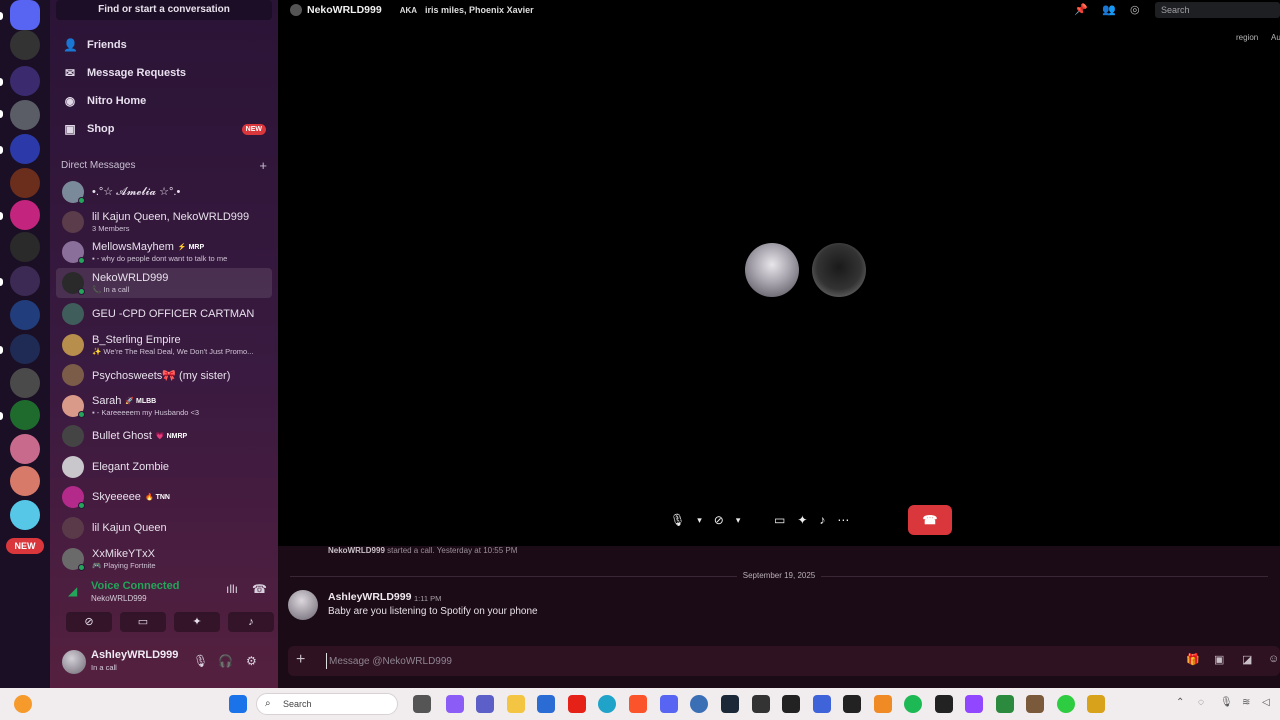 The image size is (1280, 720). What do you see at coordinates (779, 520) in the screenshot?
I see `screen-share-icon: ▭` at bounding box center [779, 520].